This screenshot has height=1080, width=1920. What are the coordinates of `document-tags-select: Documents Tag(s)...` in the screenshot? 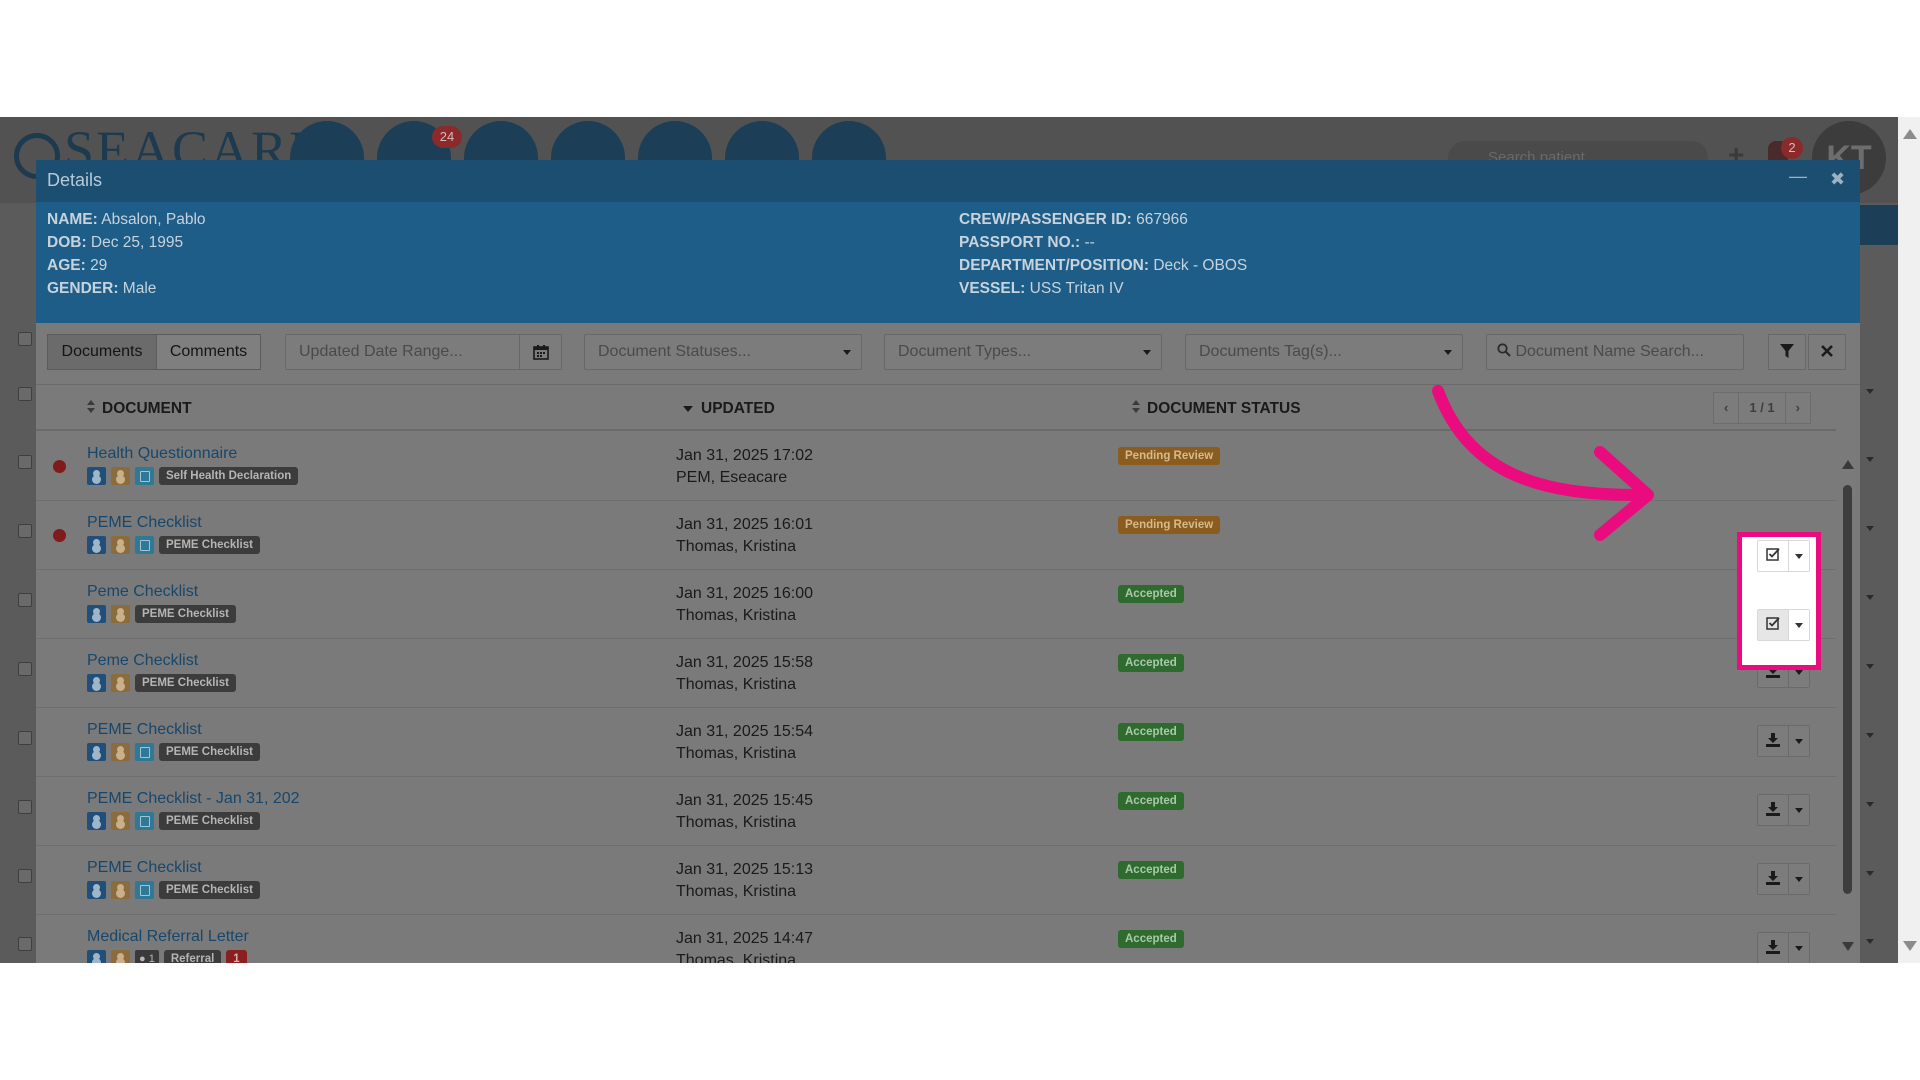 It's located at (1324, 352).